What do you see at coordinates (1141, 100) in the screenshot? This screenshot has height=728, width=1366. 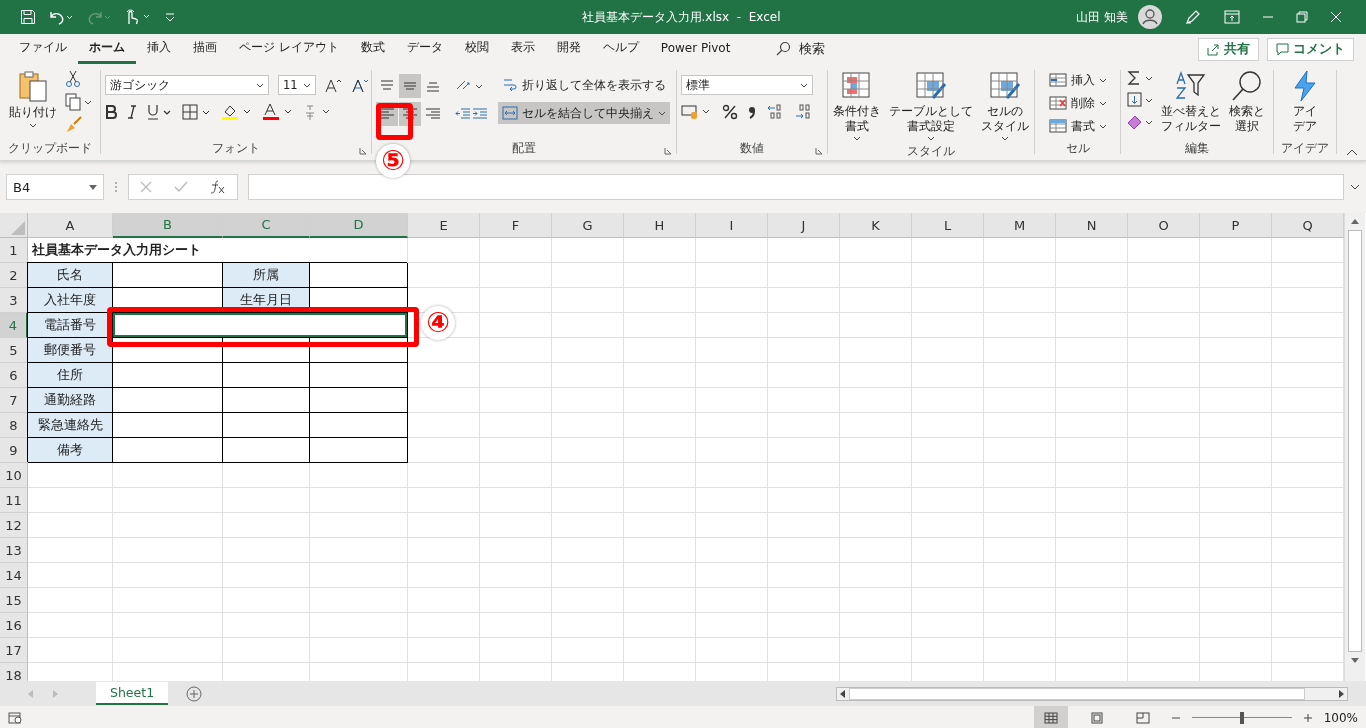 I see `fill-down-icon` at bounding box center [1141, 100].